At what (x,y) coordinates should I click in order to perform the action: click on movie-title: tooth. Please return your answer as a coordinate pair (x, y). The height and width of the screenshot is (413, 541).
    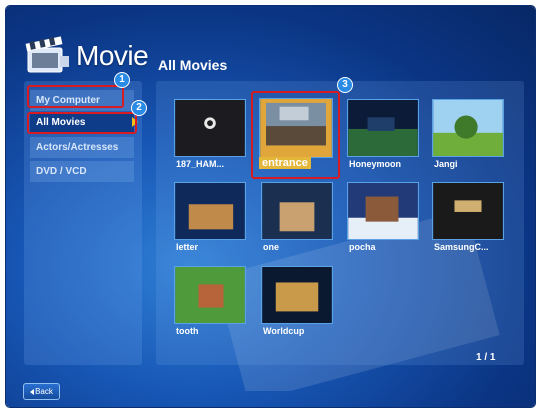
    Looking at the image, I should click on (187, 331).